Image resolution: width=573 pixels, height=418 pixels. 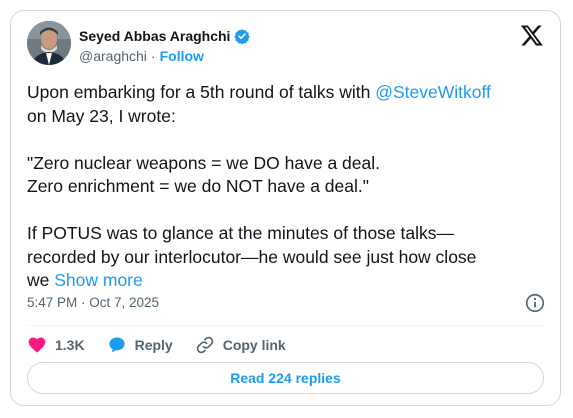 I want to click on tweet-timestamp: 5:47 PM · Oct 7, 2025, so click(x=93, y=302).